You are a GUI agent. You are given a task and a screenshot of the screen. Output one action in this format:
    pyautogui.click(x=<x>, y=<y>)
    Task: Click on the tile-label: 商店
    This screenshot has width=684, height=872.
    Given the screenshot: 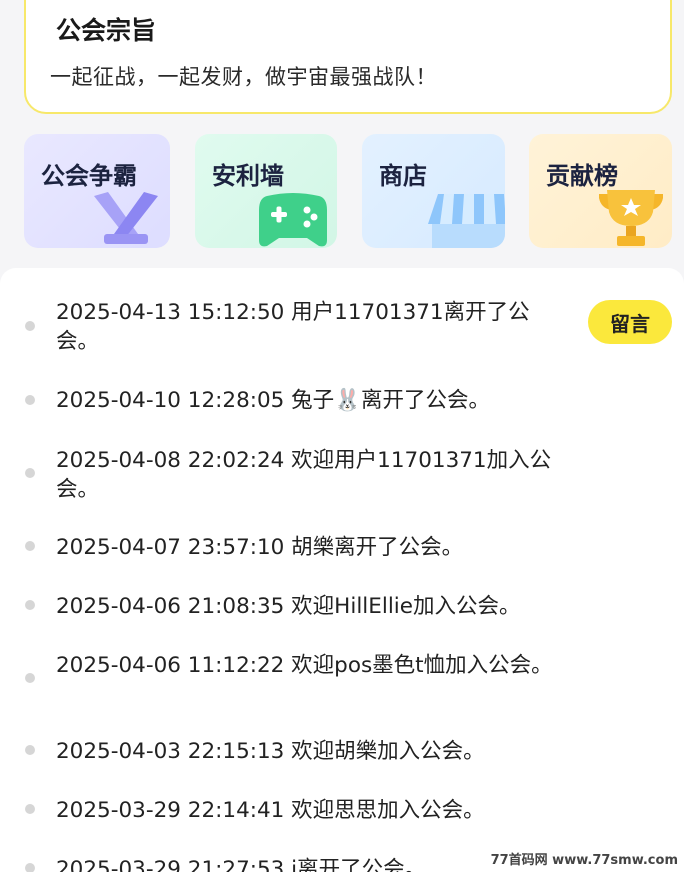 What is the action you would take?
    pyautogui.click(x=403, y=176)
    